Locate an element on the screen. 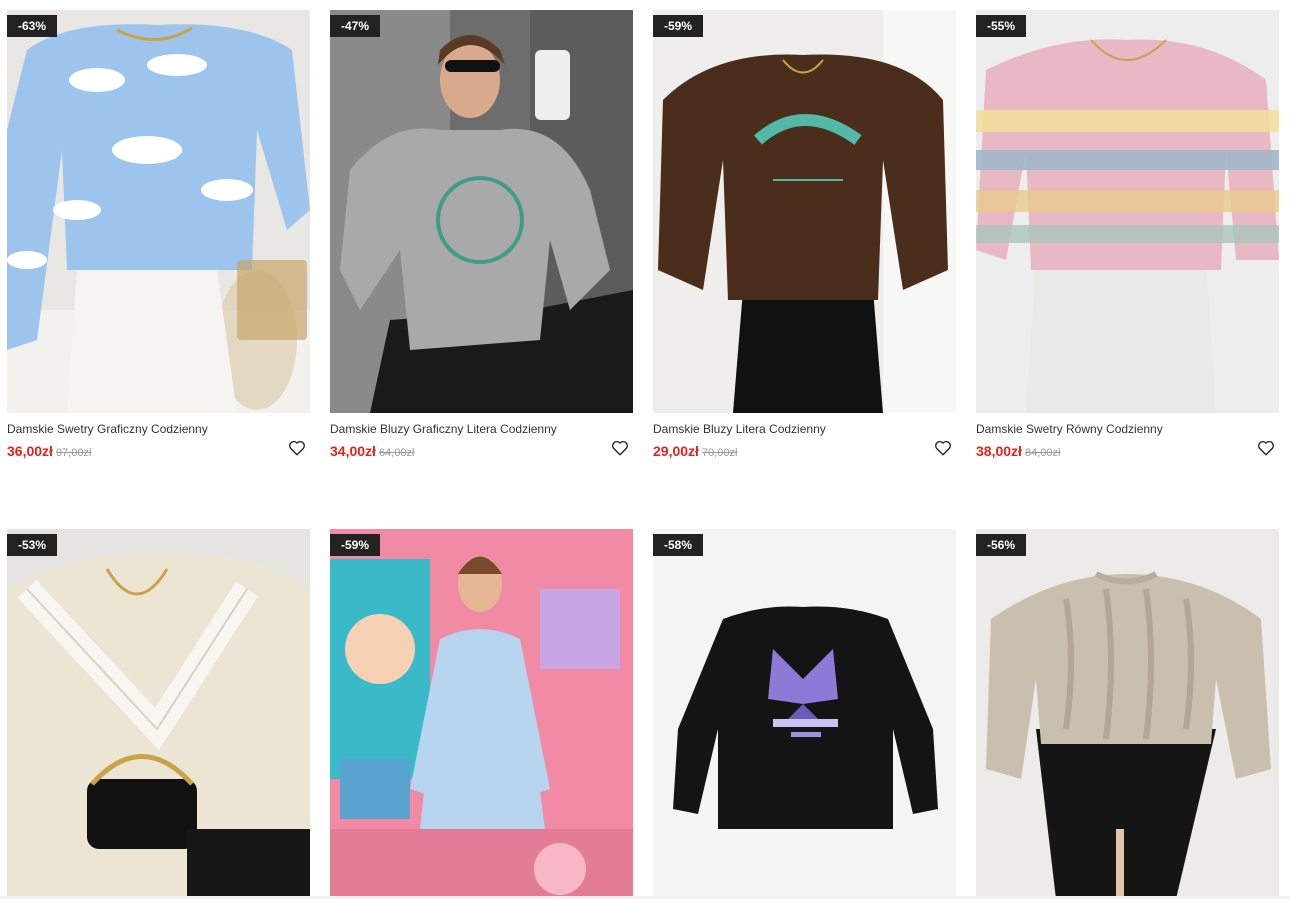  price-row: 36,00zł 97,00zł is located at coordinates (158, 450).